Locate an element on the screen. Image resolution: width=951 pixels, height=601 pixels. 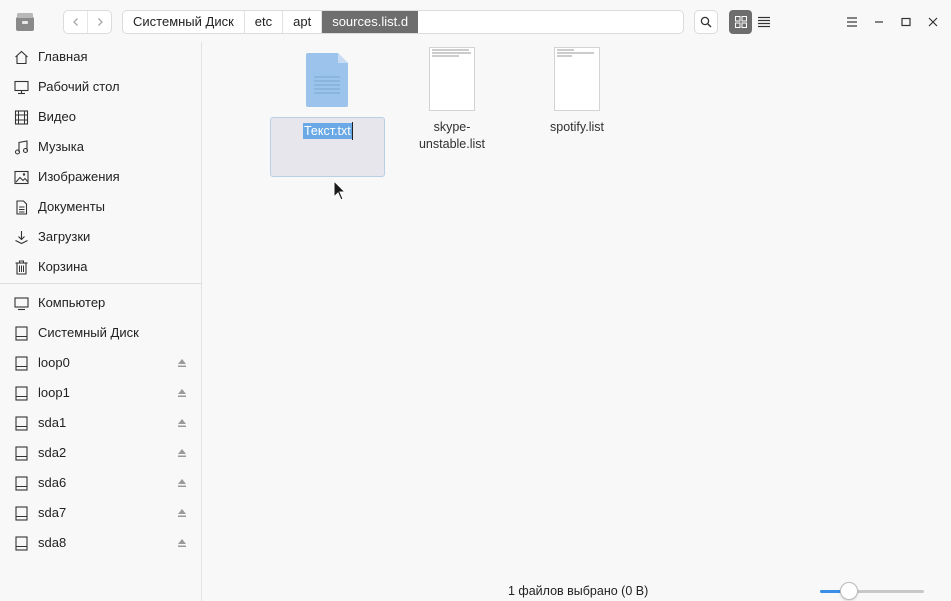
sidebar-item-computer: Компьютер is located at coordinates (101, 303).